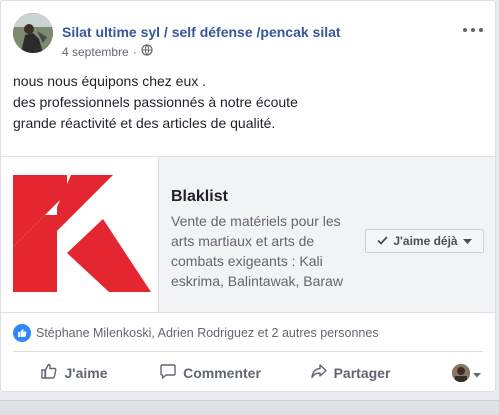  Describe the element at coordinates (249, 407) in the screenshot. I see `next-post-edge` at that location.